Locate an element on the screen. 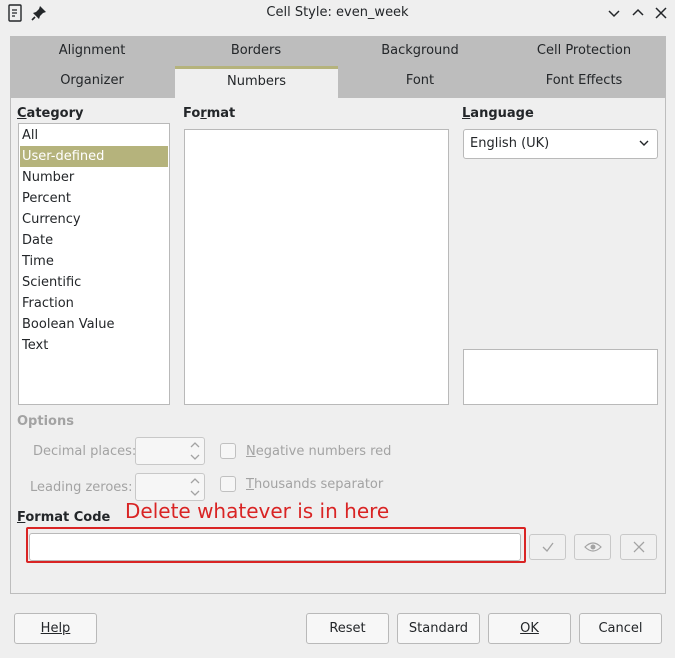 The image size is (675, 658). title-bar: Cell Style: even_week is located at coordinates (337, 13).